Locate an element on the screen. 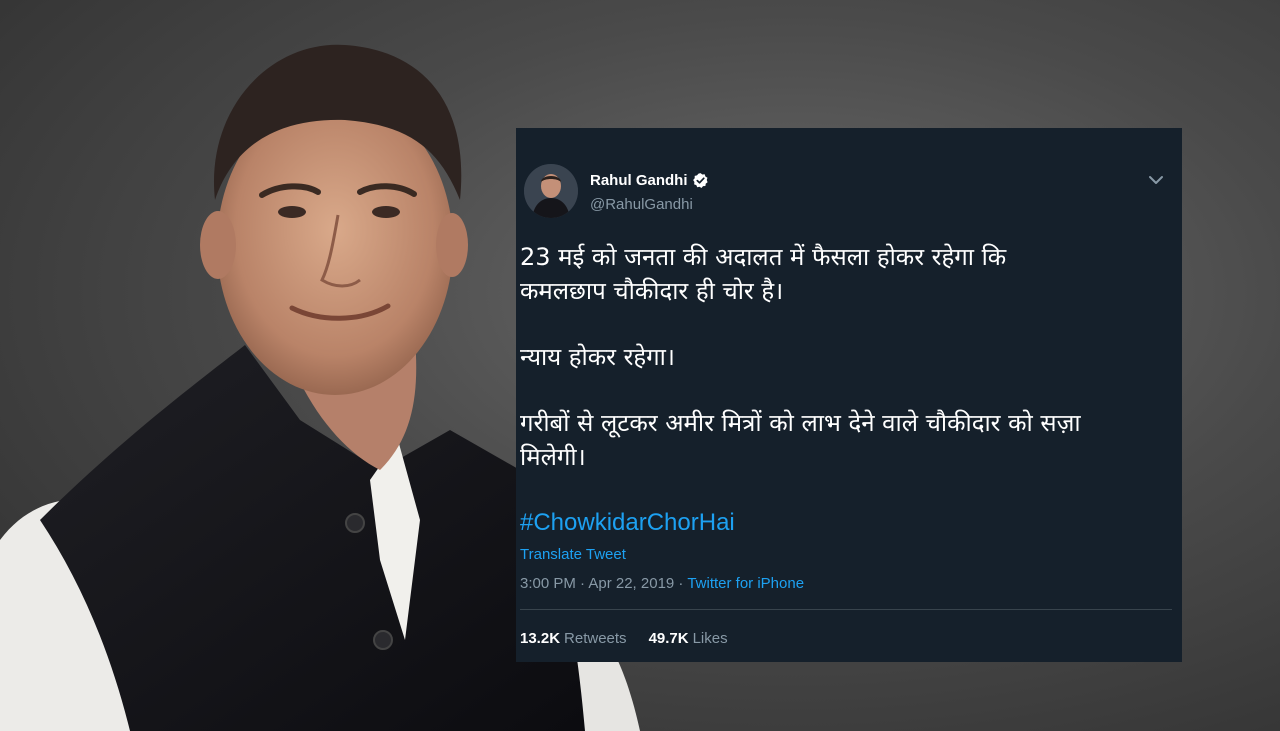 This screenshot has height=731, width=1280. author-handle: @RahulGandhi is located at coordinates (641, 204).